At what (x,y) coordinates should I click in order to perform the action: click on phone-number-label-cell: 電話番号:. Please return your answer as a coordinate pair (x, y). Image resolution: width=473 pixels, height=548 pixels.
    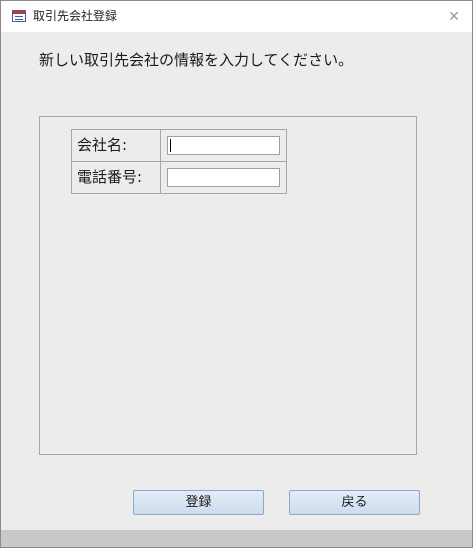
    Looking at the image, I should click on (116, 177).